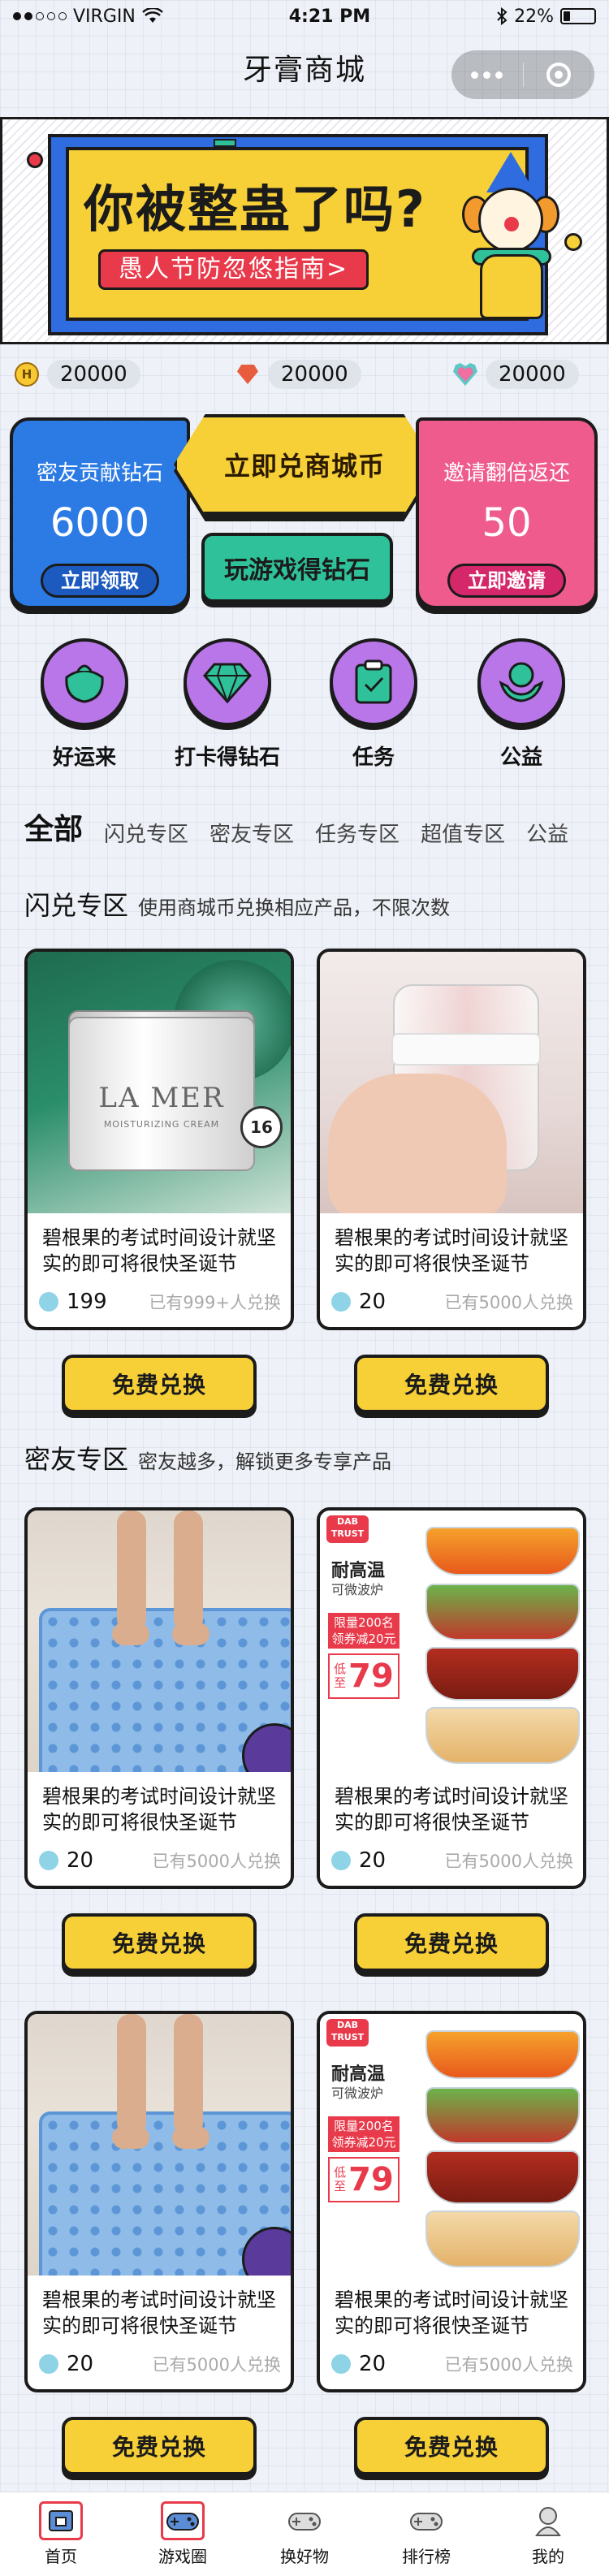  Describe the element at coordinates (100, 581) in the screenshot. I see `claim-button: 立即领取` at that location.